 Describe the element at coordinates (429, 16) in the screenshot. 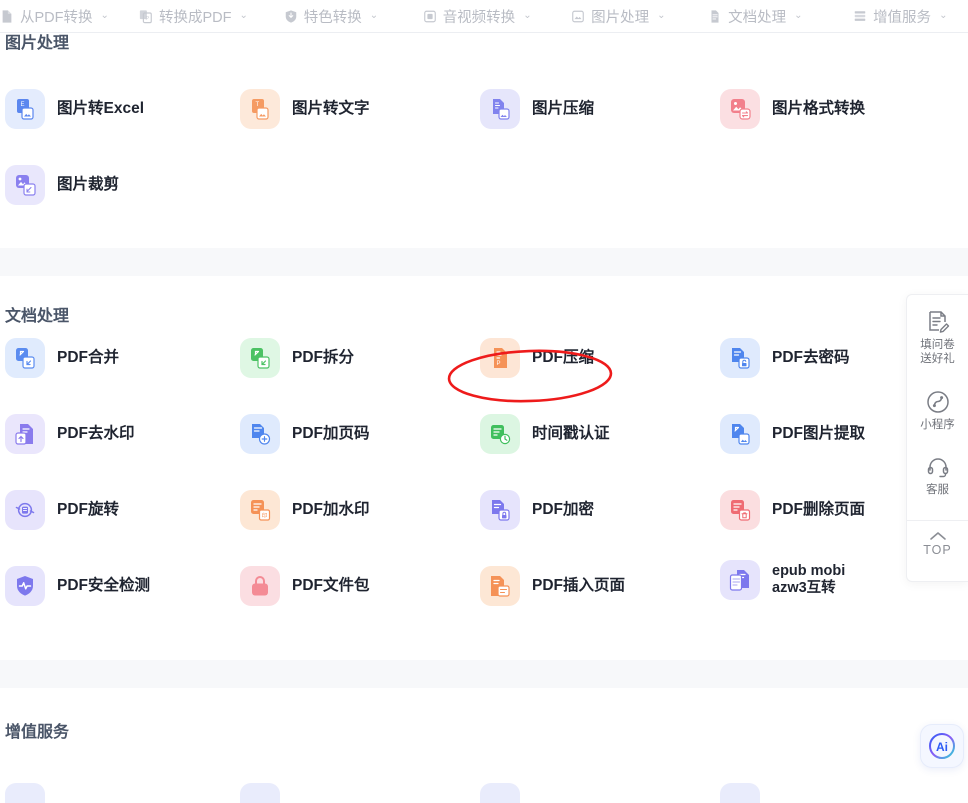

I see `media-icon` at that location.